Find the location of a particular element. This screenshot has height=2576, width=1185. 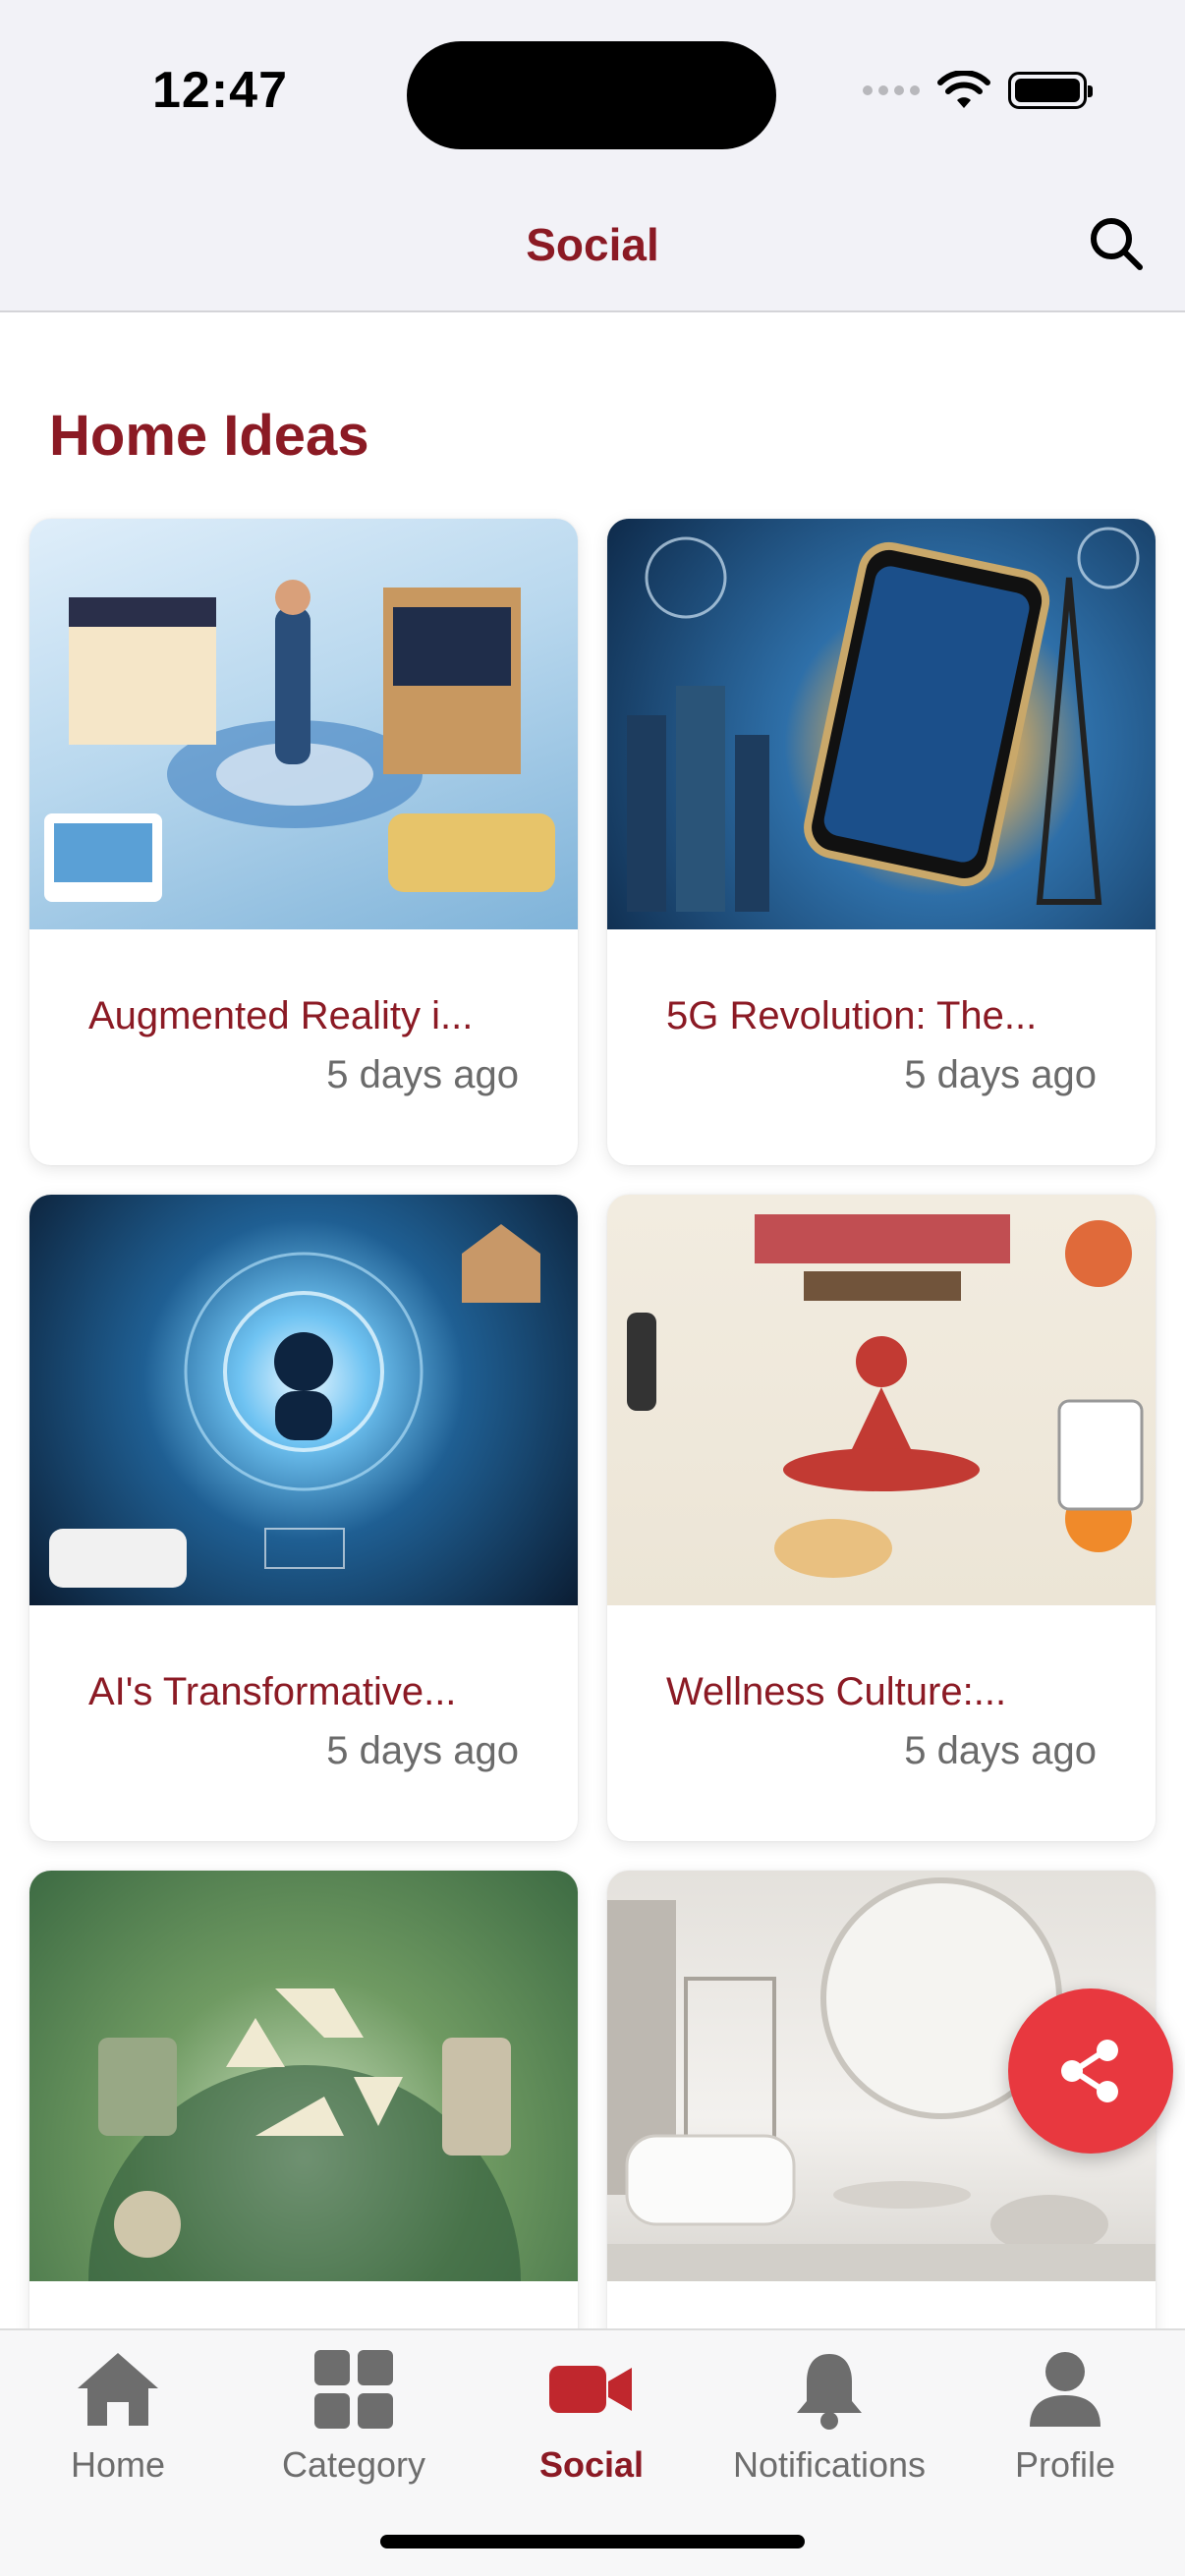

tab-profile: Profile is located at coordinates (1065, 2413).